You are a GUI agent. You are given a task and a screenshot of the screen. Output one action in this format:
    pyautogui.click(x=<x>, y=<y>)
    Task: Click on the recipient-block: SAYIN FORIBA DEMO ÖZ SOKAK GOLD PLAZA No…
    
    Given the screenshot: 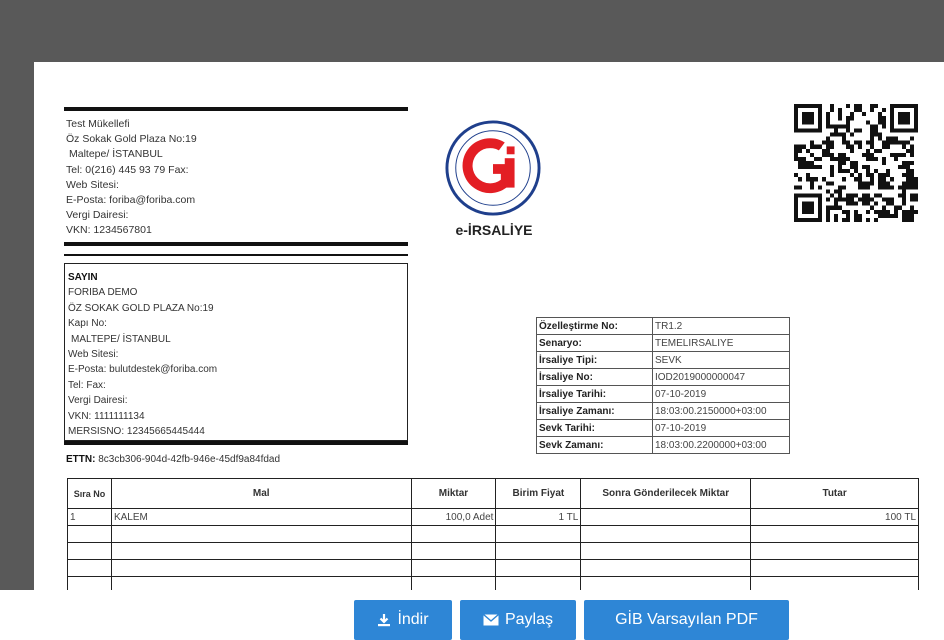 What is the action you would take?
    pyautogui.click(x=236, y=352)
    